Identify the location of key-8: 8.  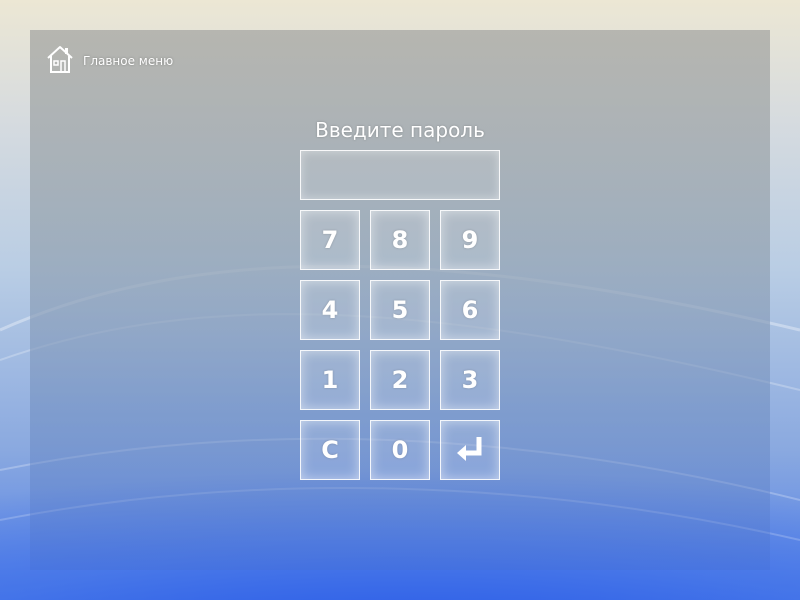
(400, 240).